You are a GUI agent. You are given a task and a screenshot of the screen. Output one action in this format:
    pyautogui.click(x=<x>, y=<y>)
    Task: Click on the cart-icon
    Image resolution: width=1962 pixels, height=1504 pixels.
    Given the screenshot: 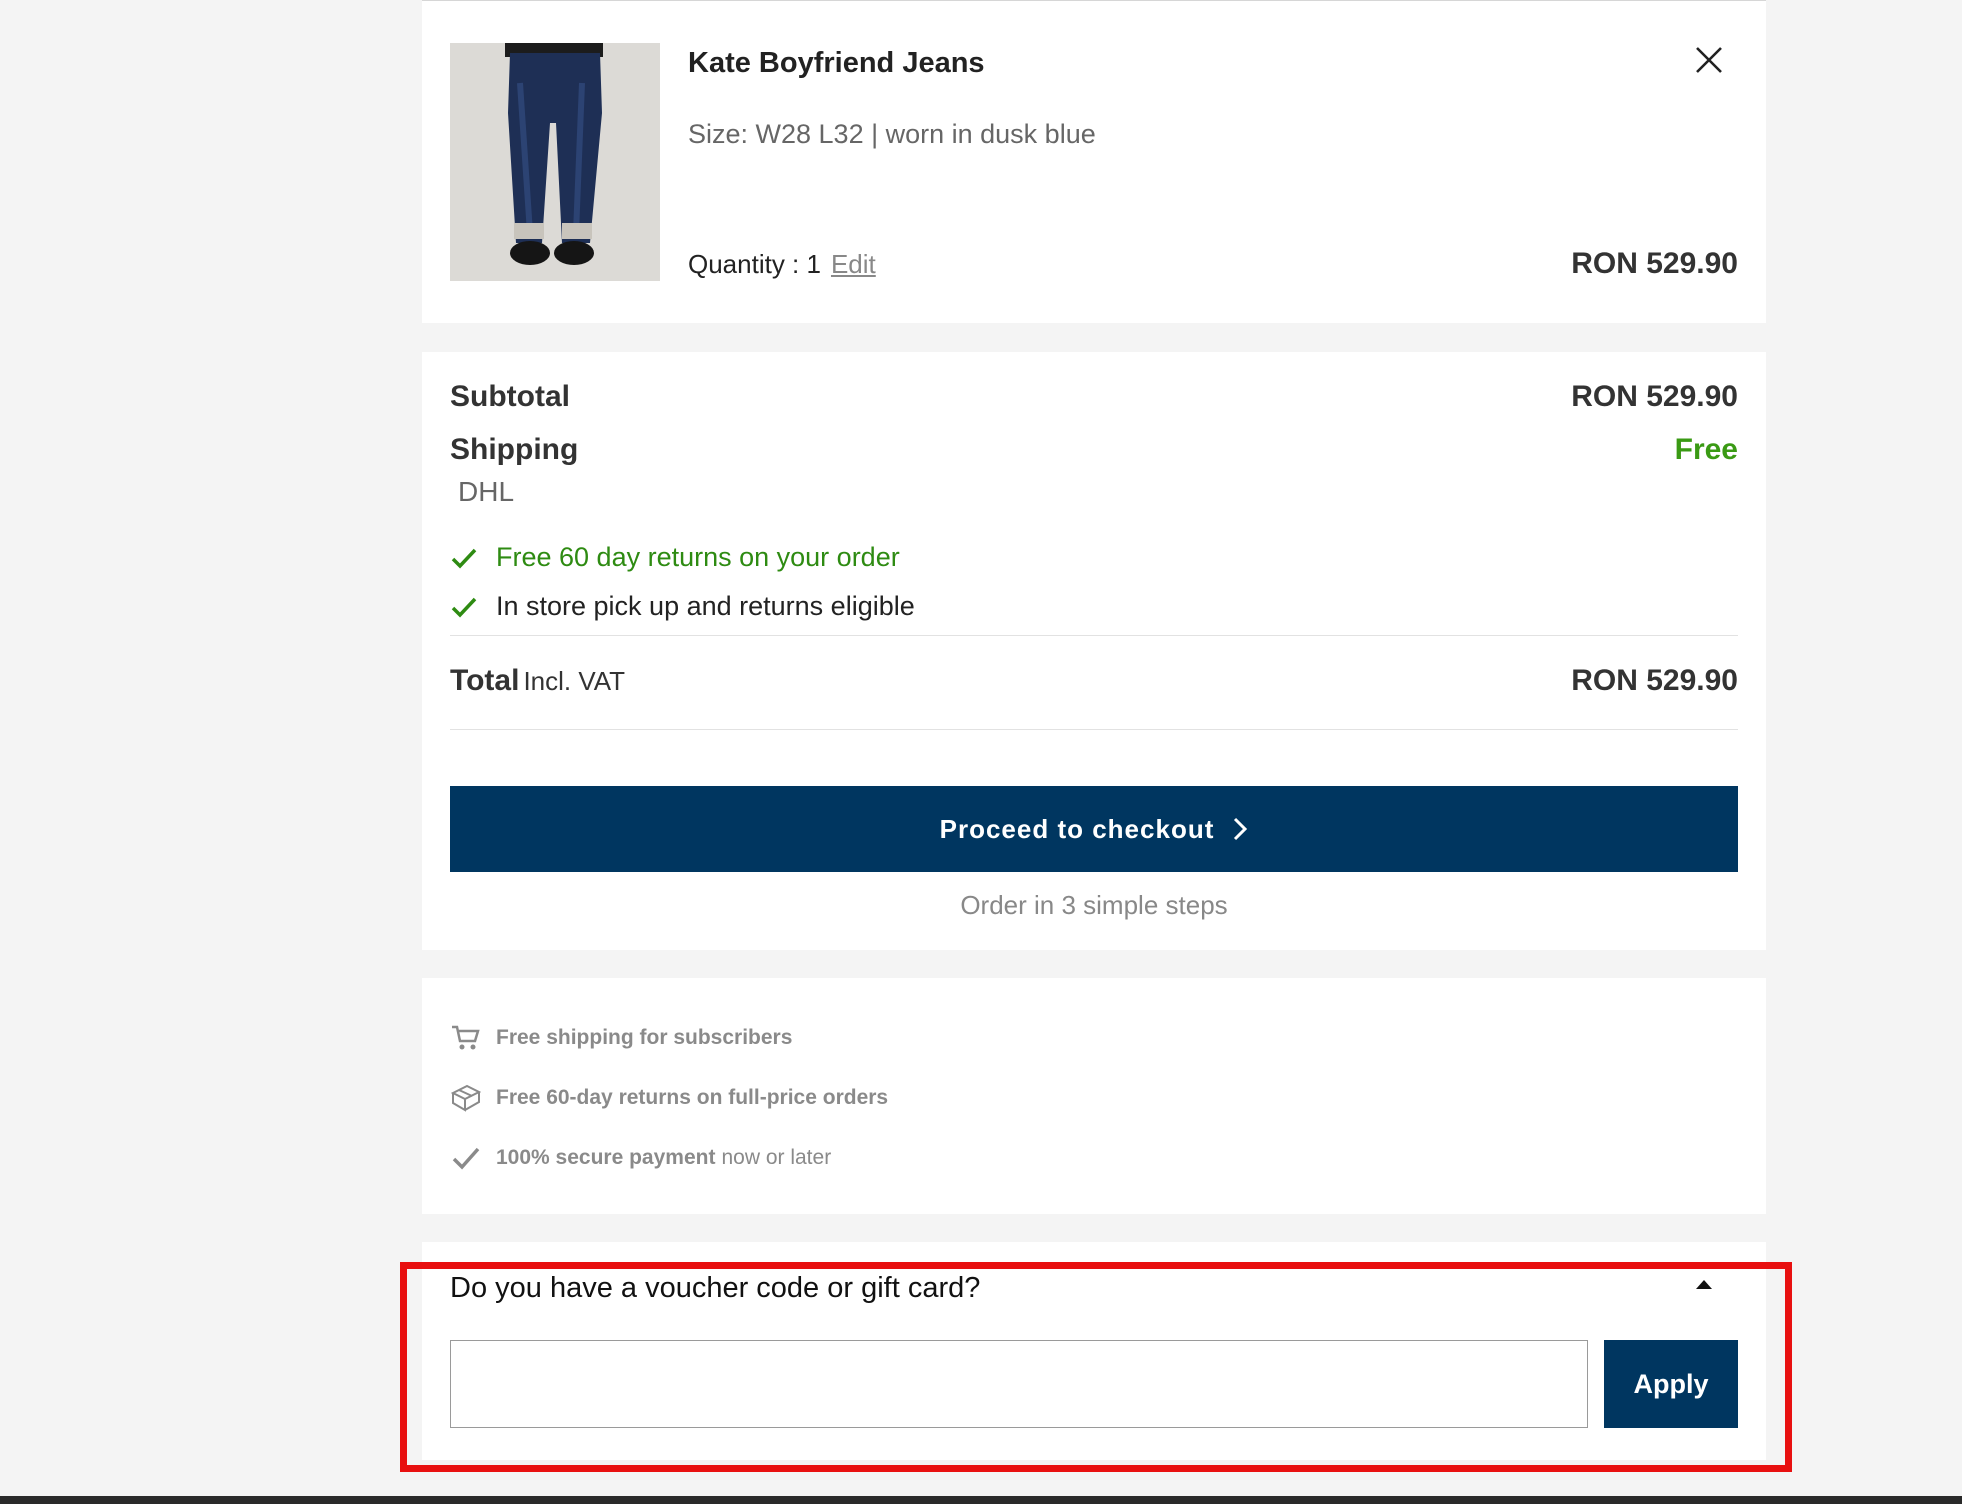 What is the action you would take?
    pyautogui.click(x=466, y=1038)
    